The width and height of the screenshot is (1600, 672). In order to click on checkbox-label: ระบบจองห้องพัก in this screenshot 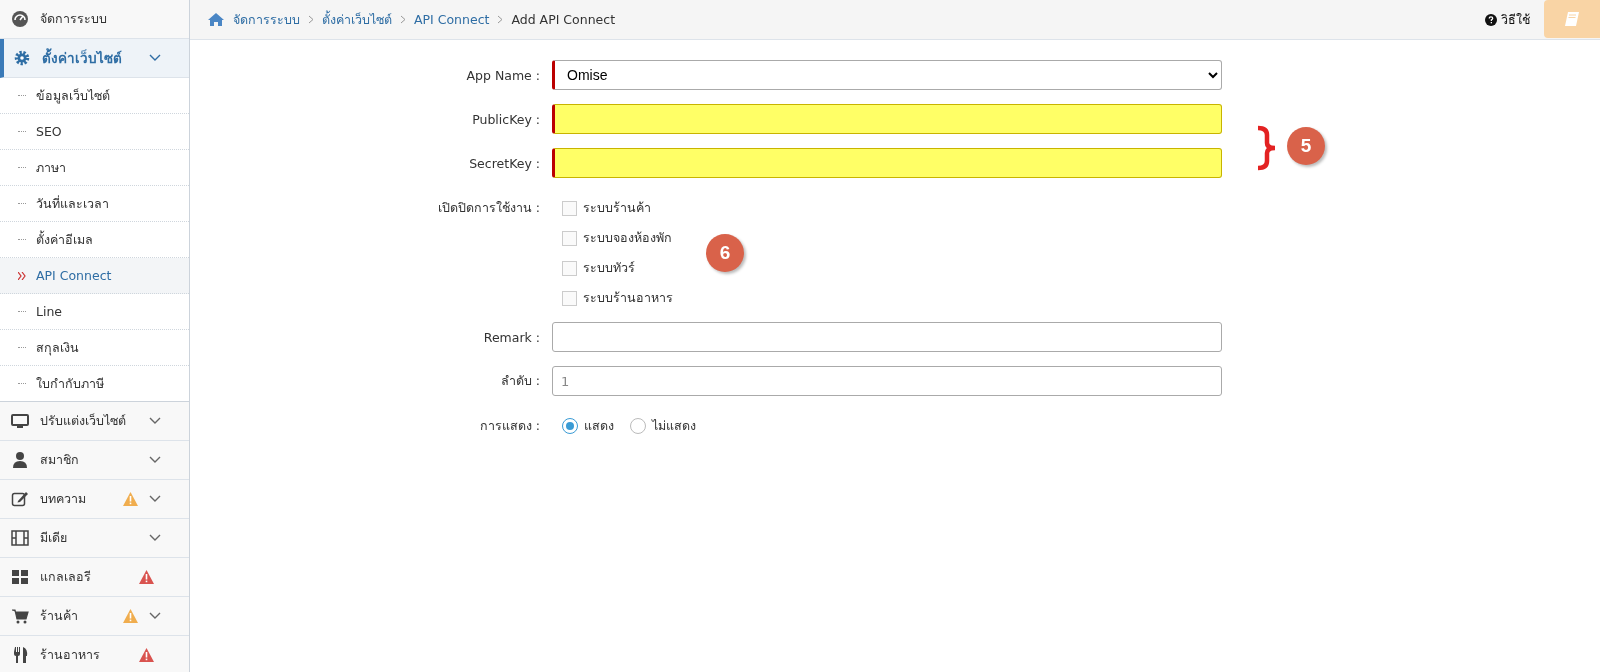, I will do `click(627, 238)`.